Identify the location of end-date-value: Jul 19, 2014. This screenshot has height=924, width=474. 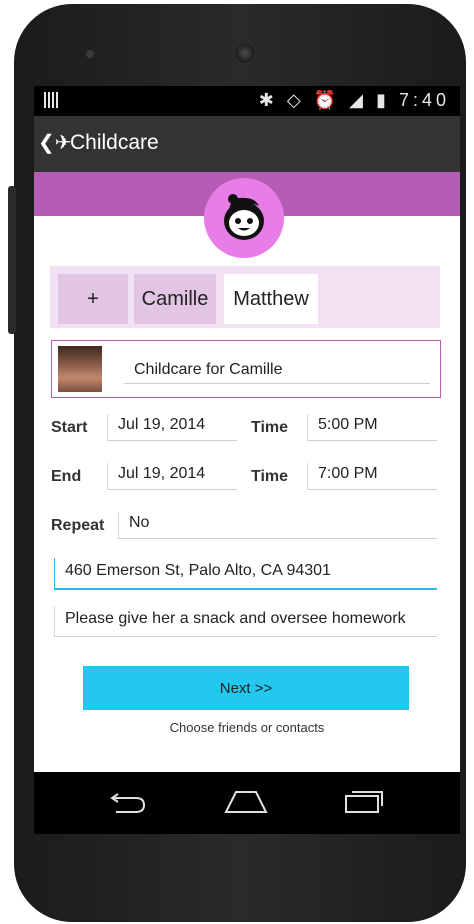
(162, 473).